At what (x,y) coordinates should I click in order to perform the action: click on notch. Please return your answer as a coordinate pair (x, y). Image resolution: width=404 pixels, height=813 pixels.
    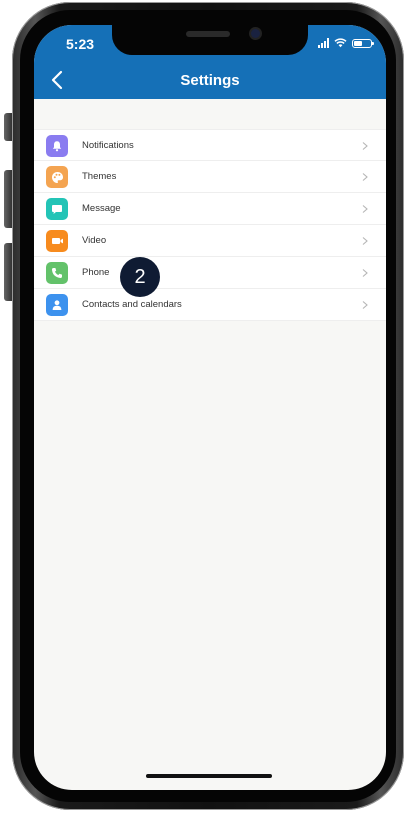
    Looking at the image, I should click on (210, 40).